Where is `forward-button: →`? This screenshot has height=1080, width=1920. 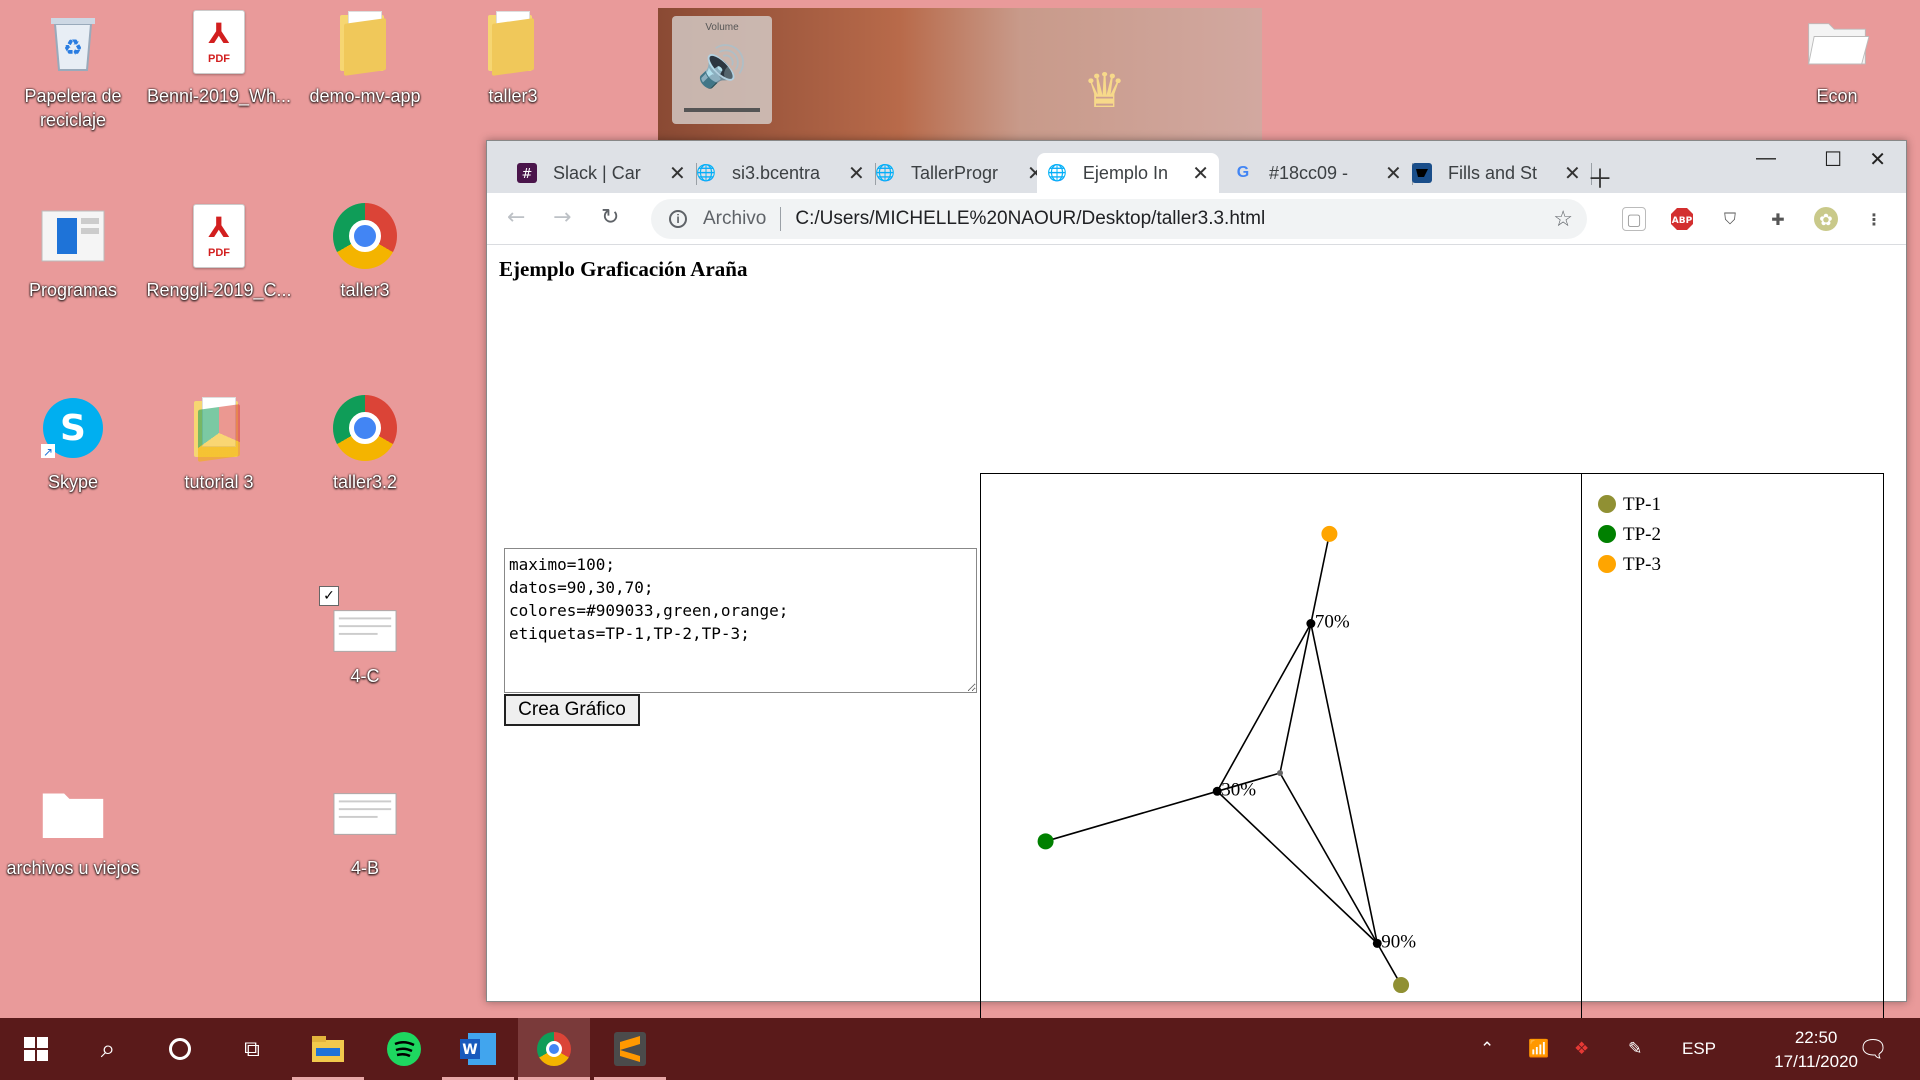
forward-button: → is located at coordinates (562, 217).